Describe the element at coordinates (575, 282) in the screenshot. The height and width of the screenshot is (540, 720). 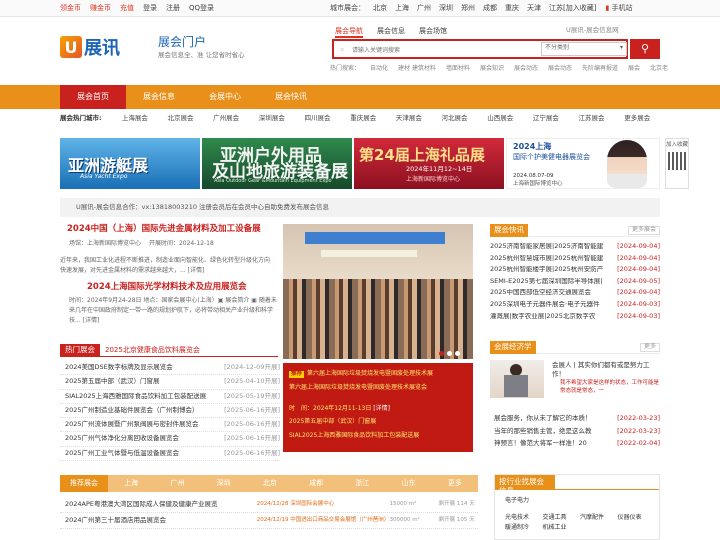
I see `list-item: SEMI-E2025第七届深圳国际半导体展| [2024-09-05]` at that location.